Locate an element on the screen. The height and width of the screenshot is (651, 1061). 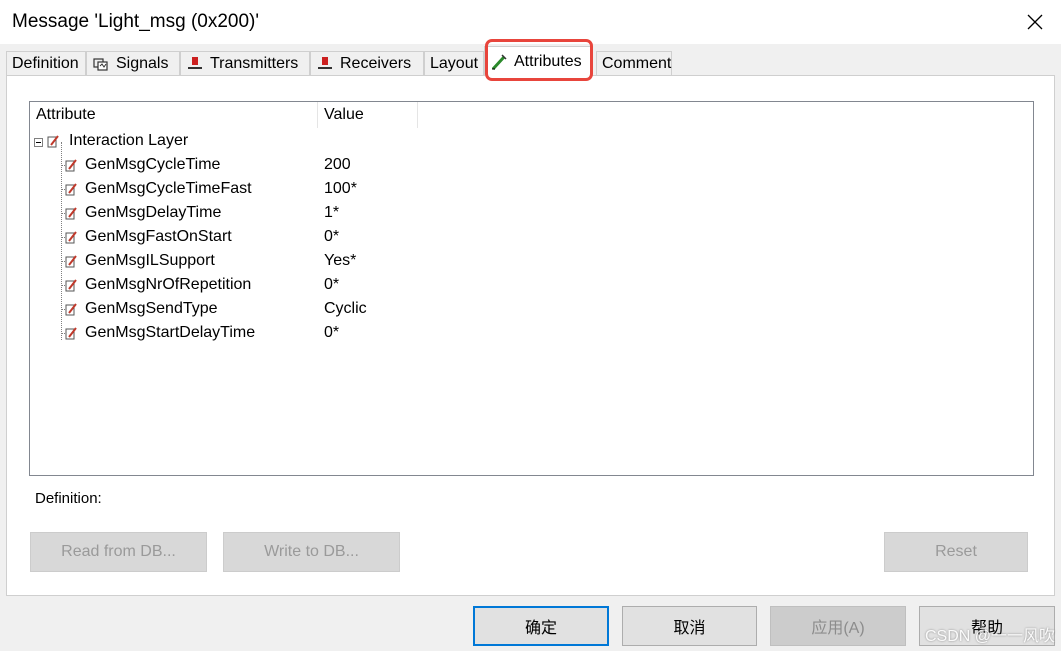
tab-receivers: Receivers is located at coordinates (367, 63).